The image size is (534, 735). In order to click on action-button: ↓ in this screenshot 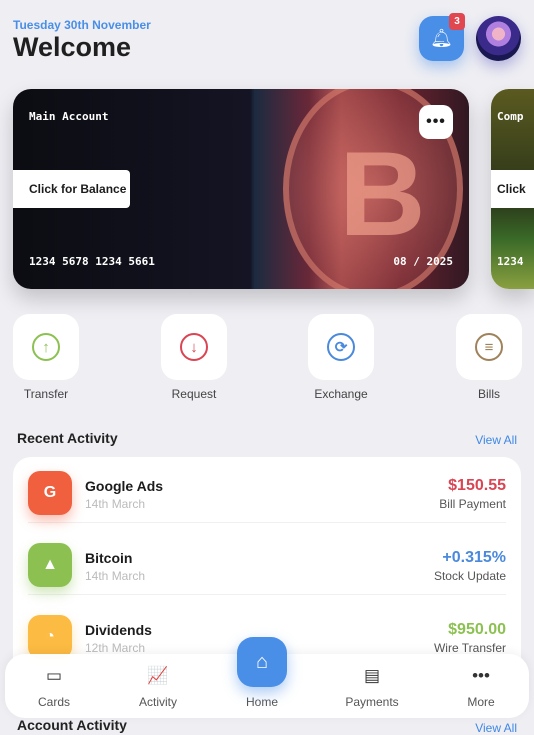, I will do `click(194, 347)`.